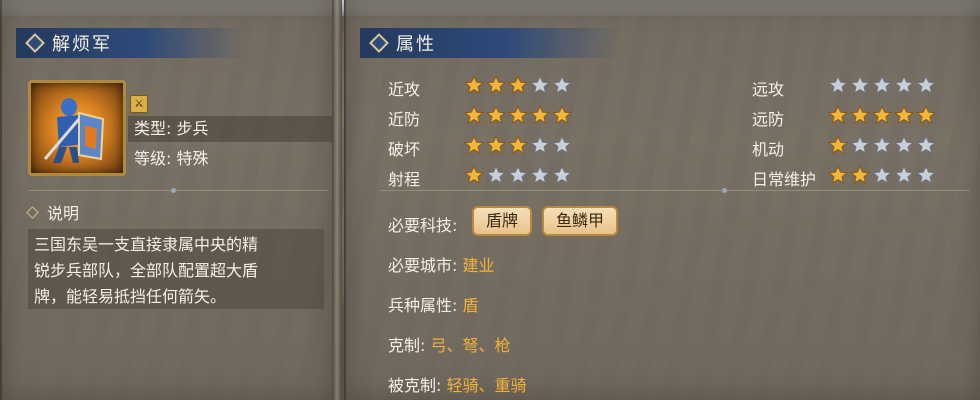 This screenshot has height=400, width=980. I want to click on description-heading: 说明, so click(53, 212).